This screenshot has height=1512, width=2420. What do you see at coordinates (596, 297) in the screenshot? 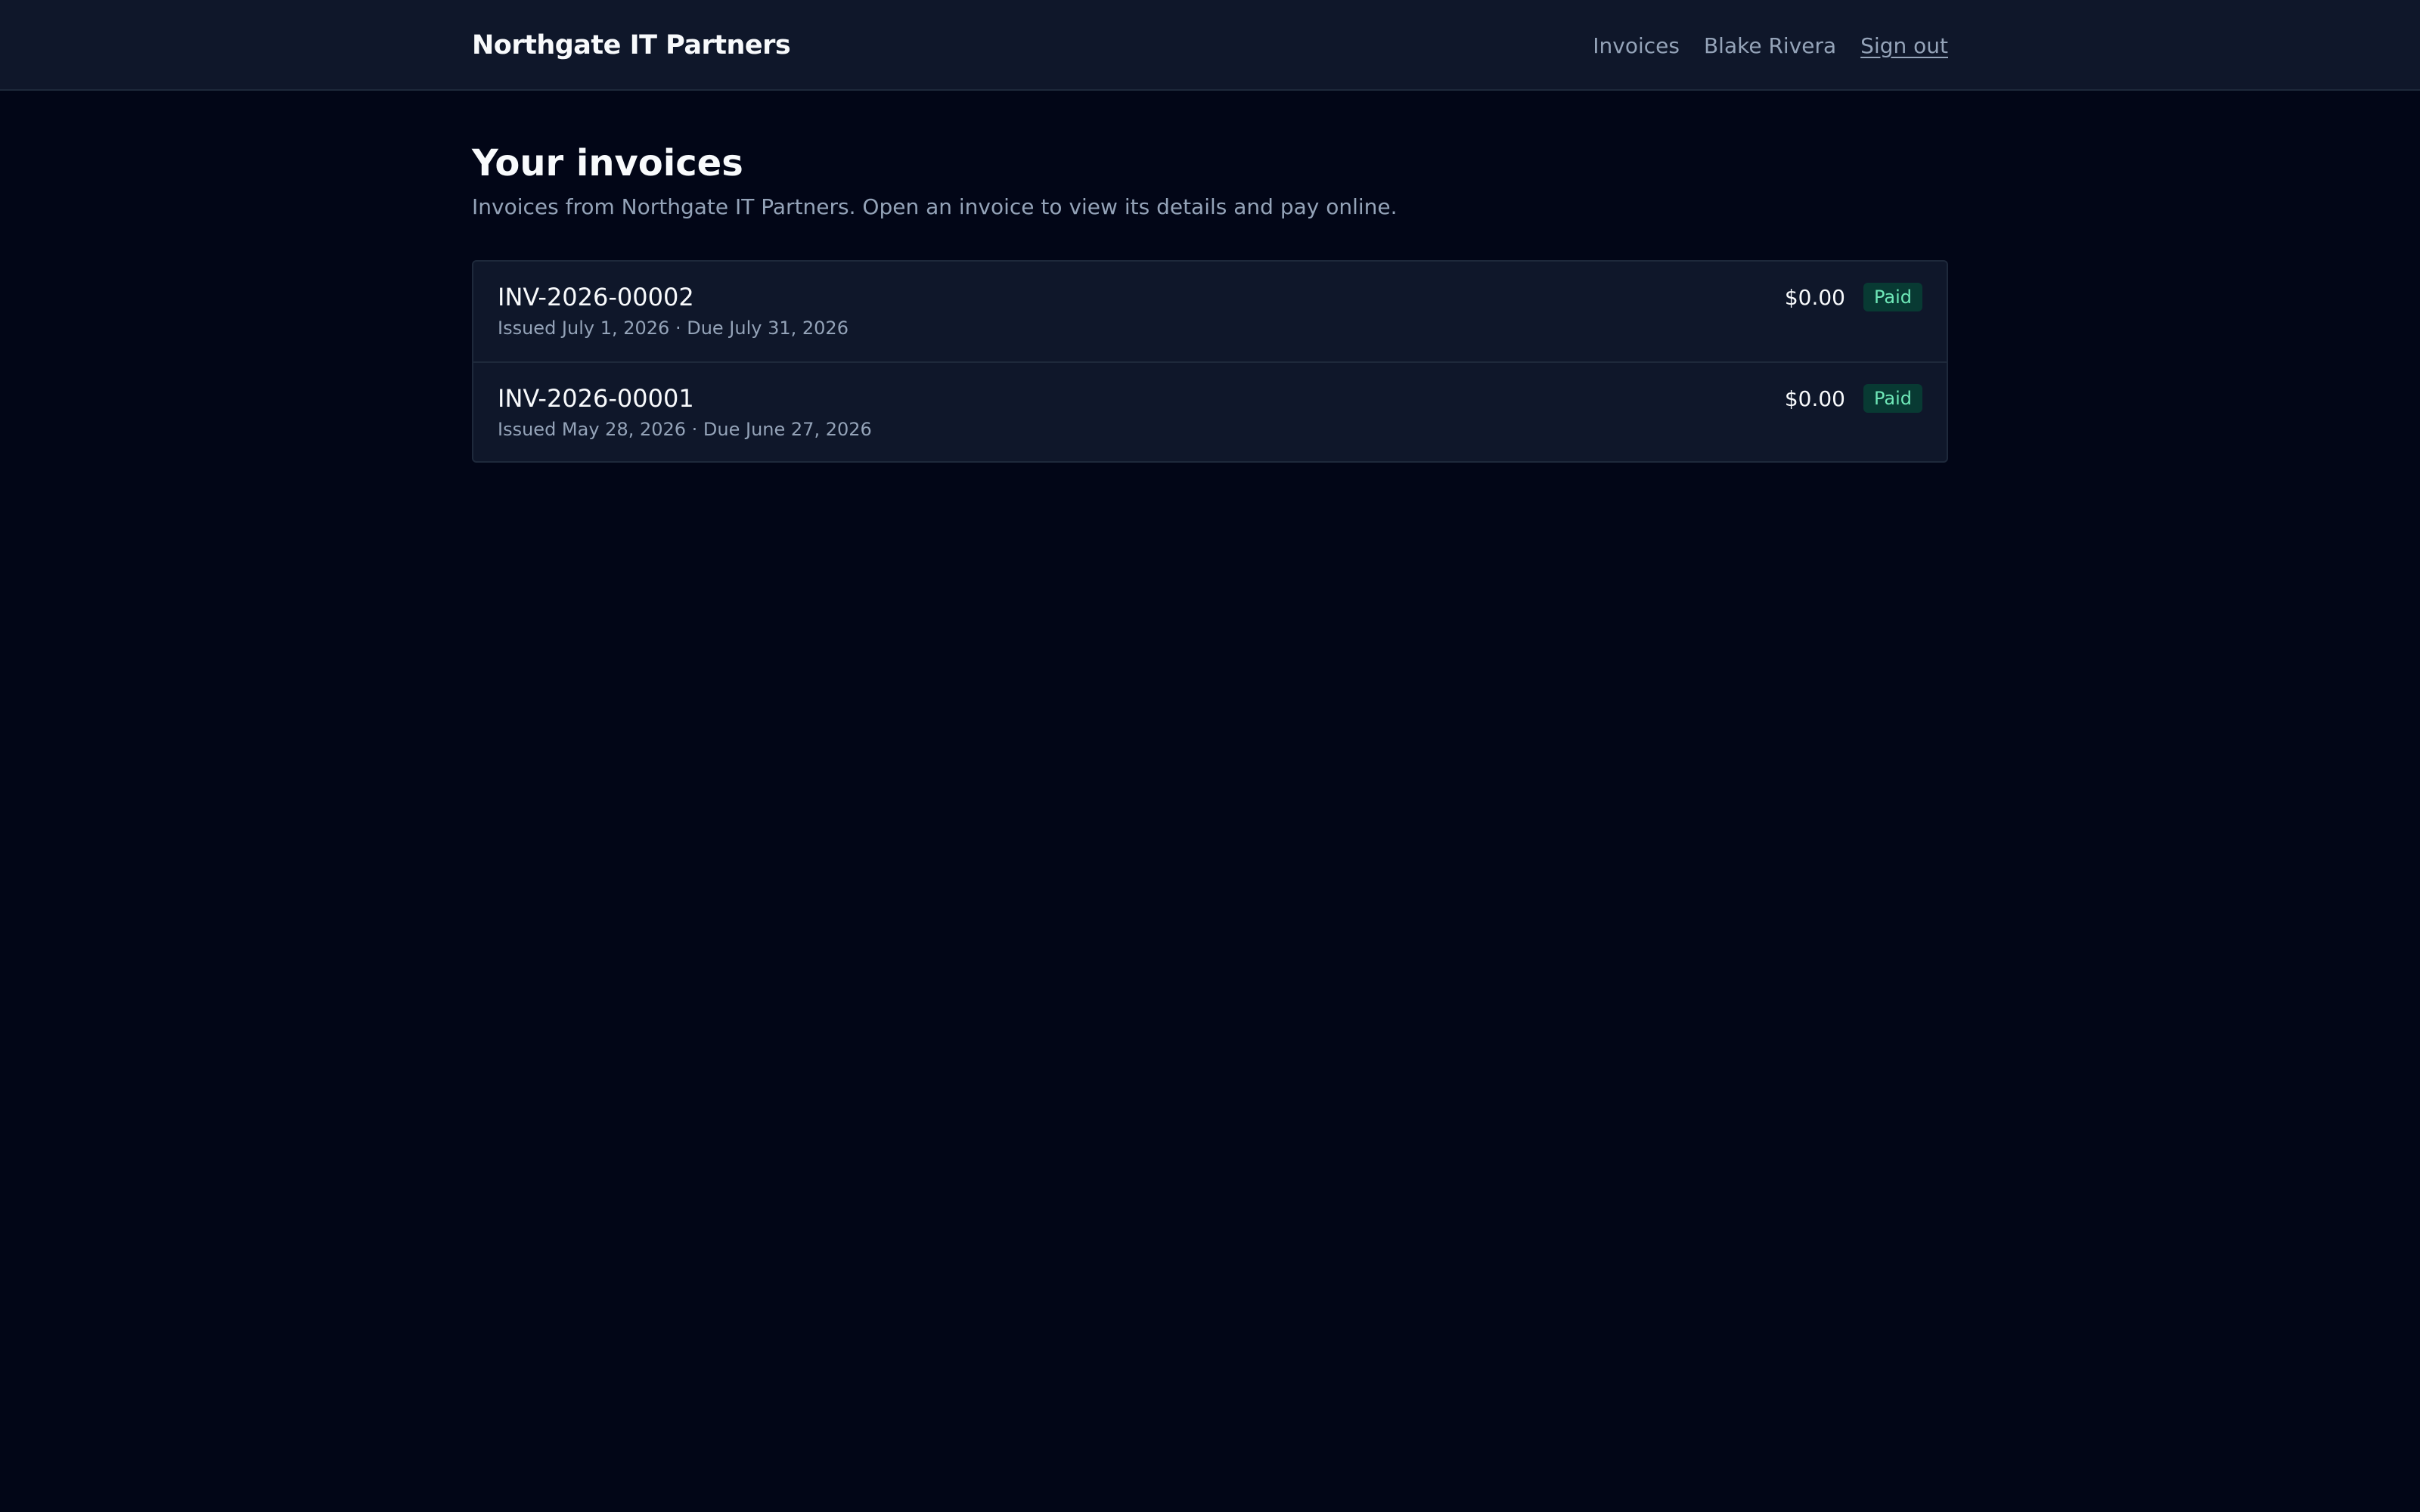
I see `invoice-number: INV-2026-00002` at bounding box center [596, 297].